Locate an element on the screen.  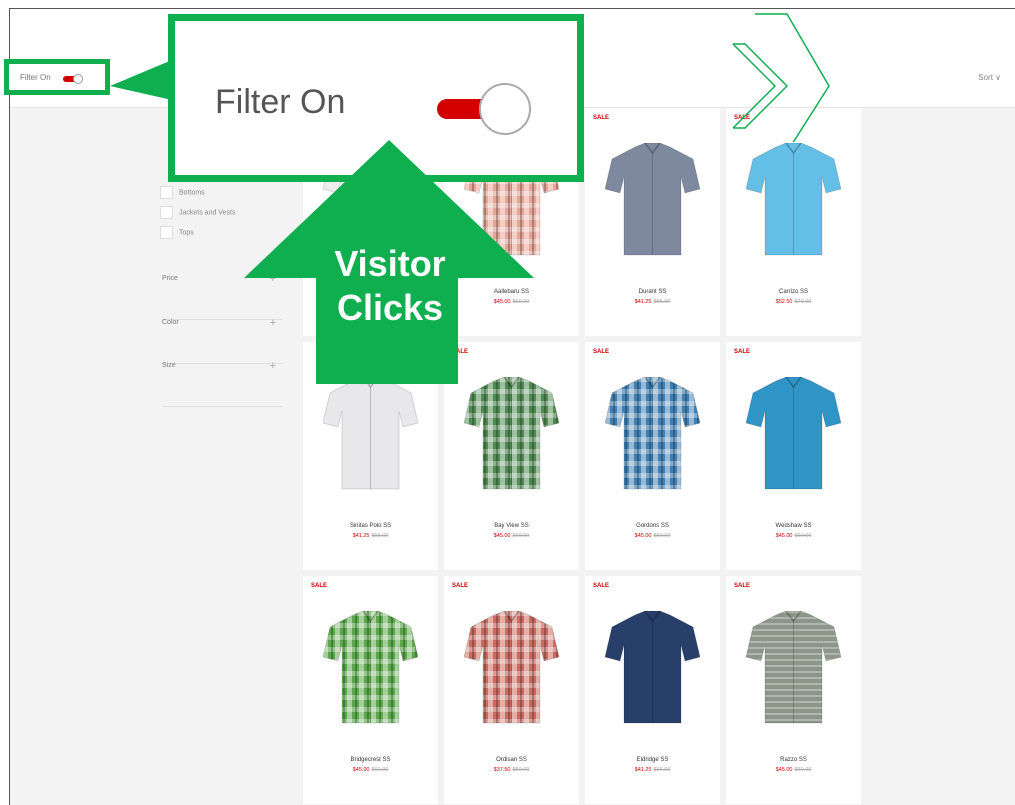
category-label: Tops is located at coordinates (186, 233).